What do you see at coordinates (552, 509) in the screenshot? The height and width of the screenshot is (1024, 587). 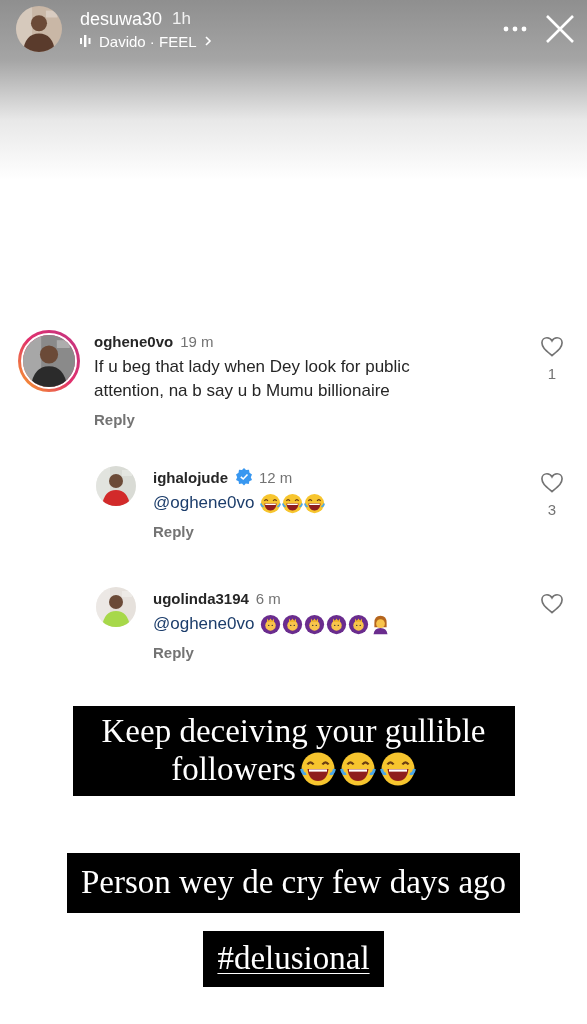 I see `like-count: 3` at bounding box center [552, 509].